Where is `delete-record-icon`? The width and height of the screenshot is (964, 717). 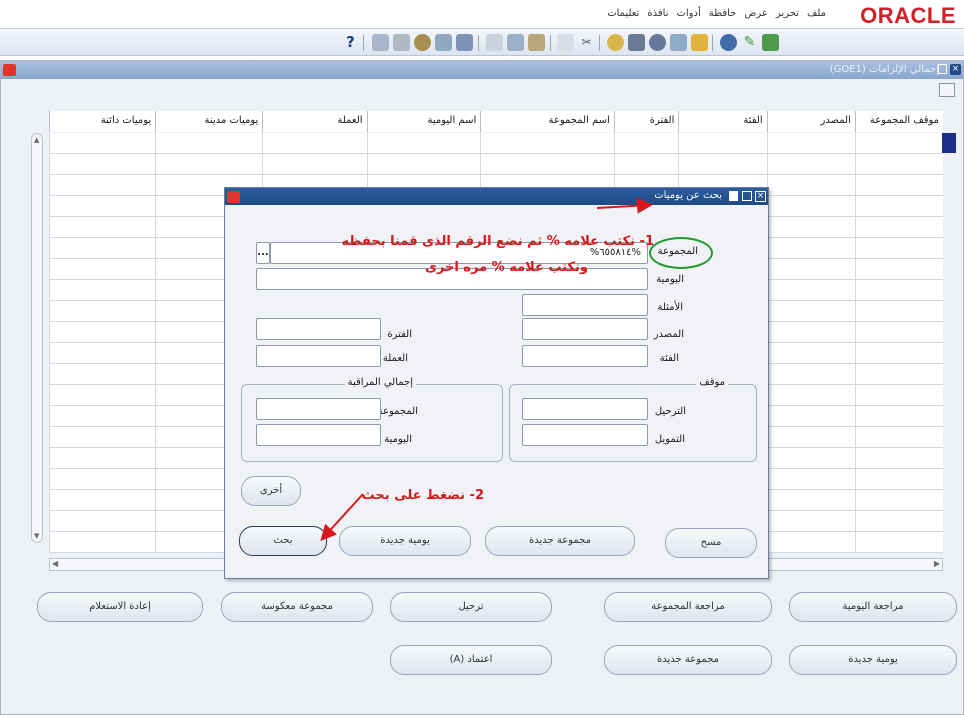 delete-record-icon is located at coordinates (494, 42).